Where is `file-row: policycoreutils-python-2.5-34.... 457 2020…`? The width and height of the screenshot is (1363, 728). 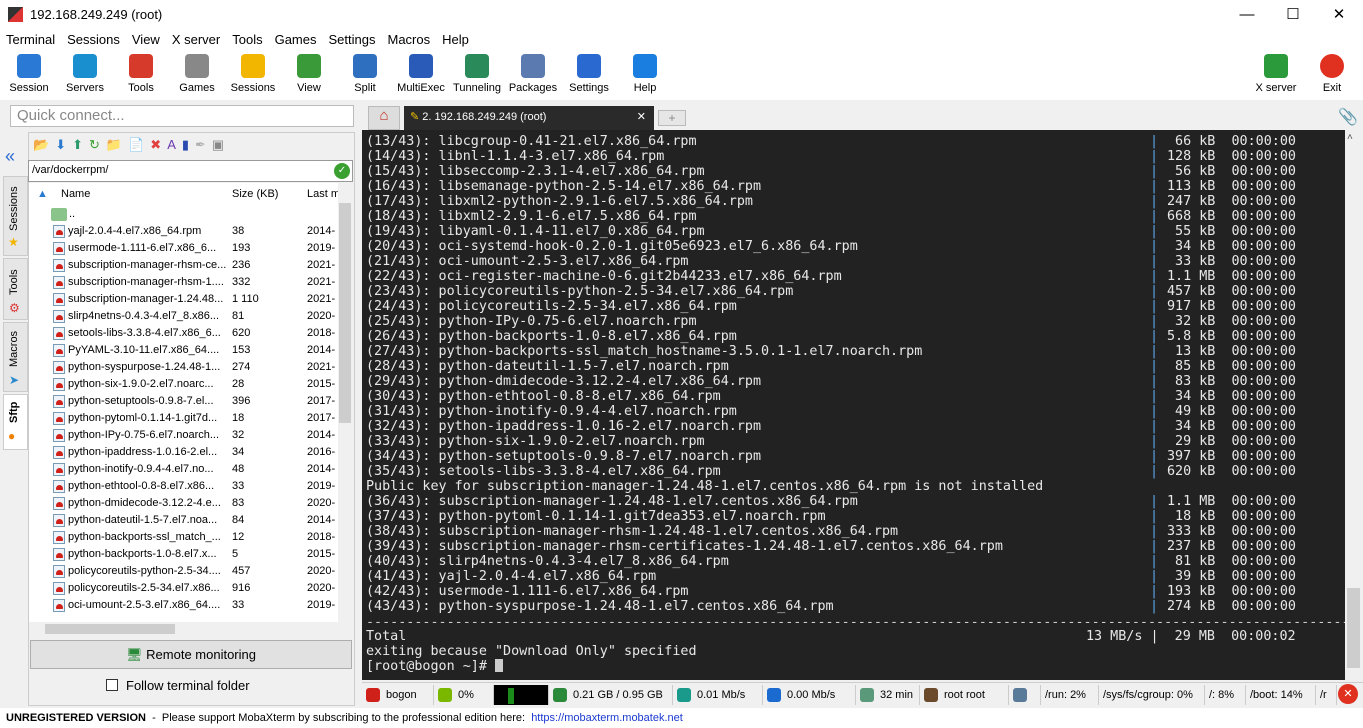
file-row: policycoreutils-python-2.5-34.... 457 2020… is located at coordinates (184, 571).